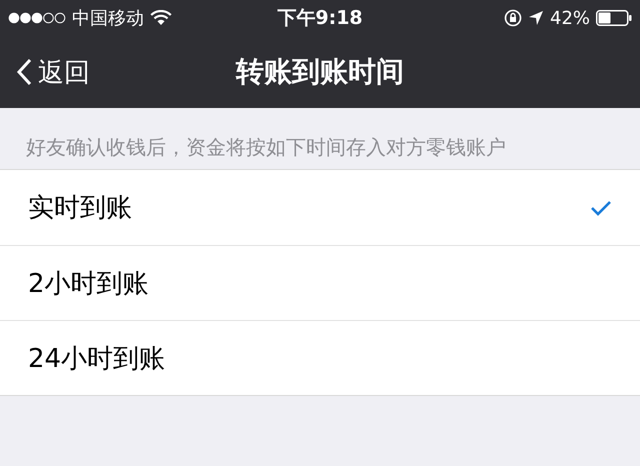 This screenshot has width=640, height=466. I want to click on hint-text: 好友确认收钱后，资金将按如下时间存入对方零钱账户, so click(266, 147).